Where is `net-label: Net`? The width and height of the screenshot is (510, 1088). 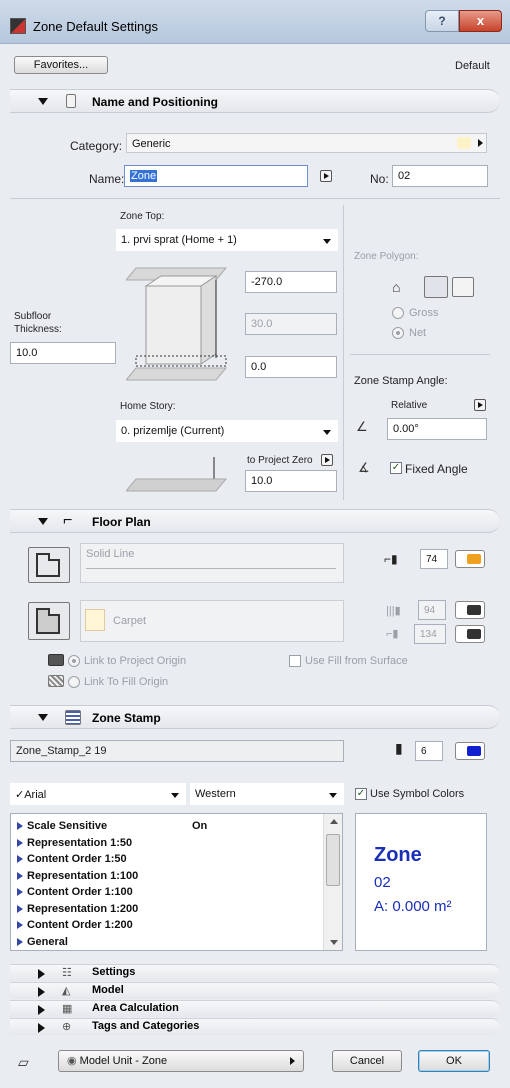 net-label: Net is located at coordinates (418, 333).